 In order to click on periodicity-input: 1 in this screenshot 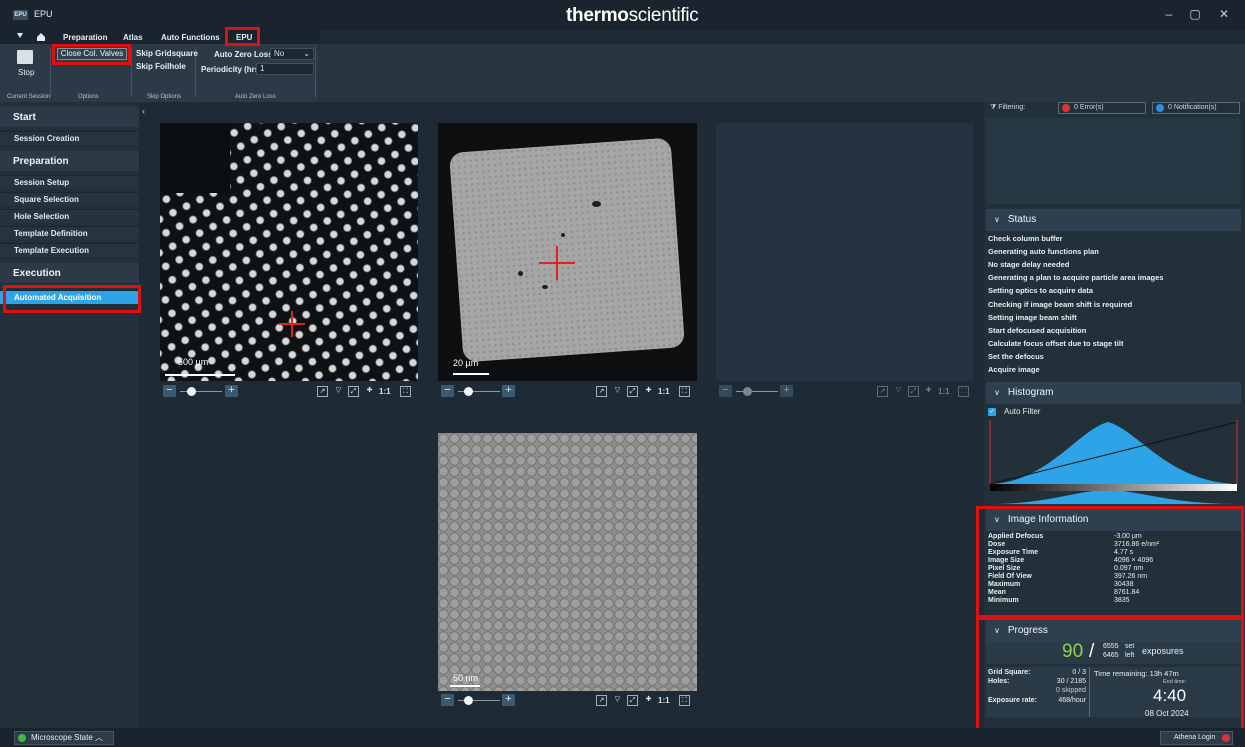, I will do `click(285, 69)`.